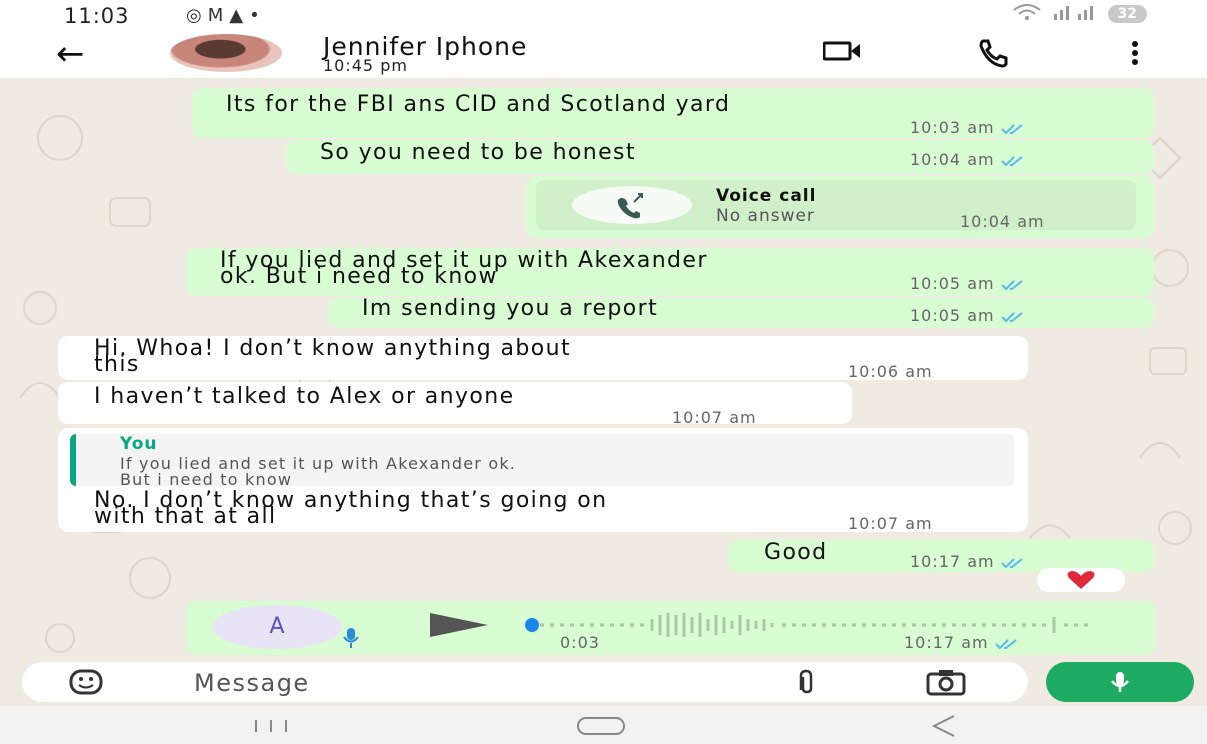 Image resolution: width=1207 pixels, height=744 pixels. What do you see at coordinates (365, 65) in the screenshot?
I see `last-seen: 10:45 pm` at bounding box center [365, 65].